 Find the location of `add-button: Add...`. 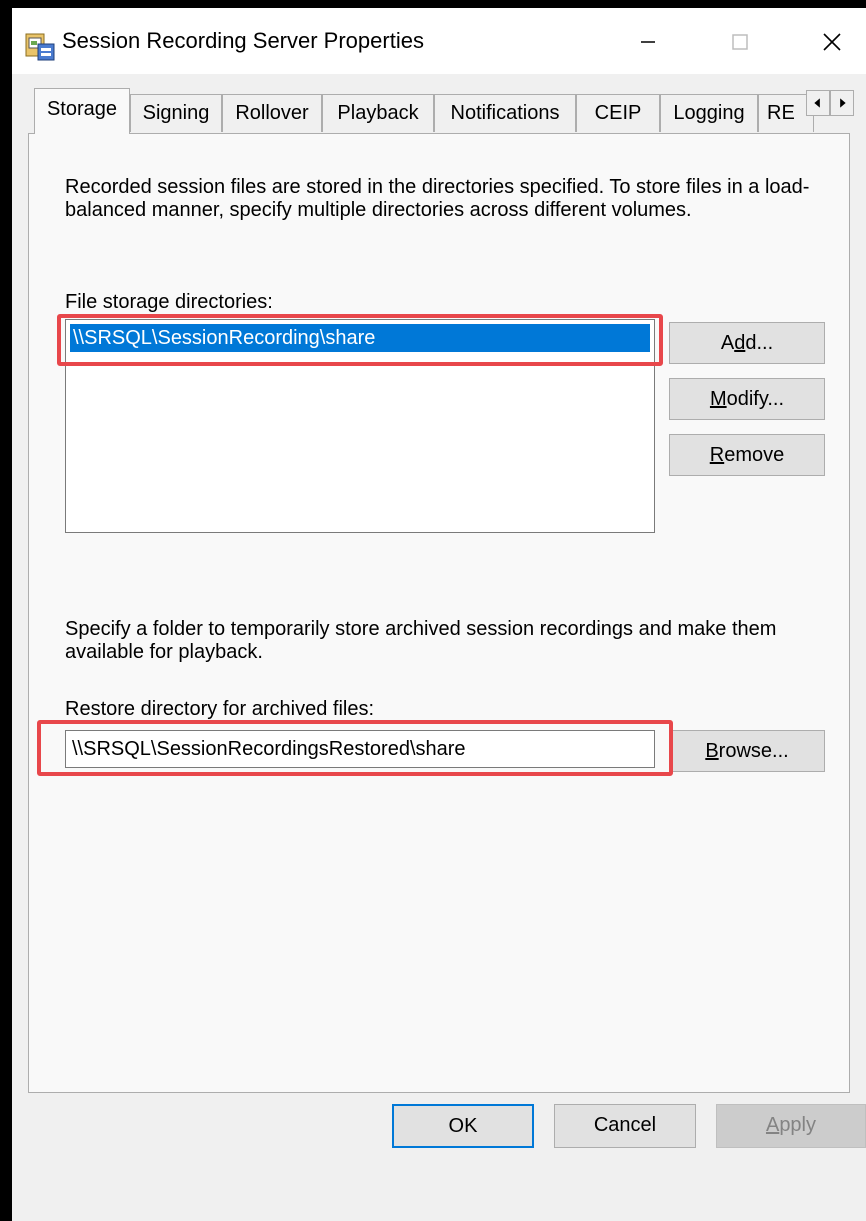

add-button: Add... is located at coordinates (747, 343).